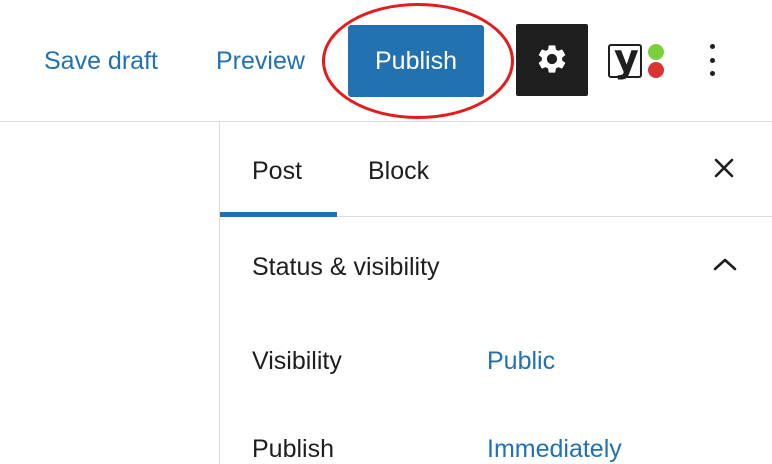 Image resolution: width=772 pixels, height=464 pixels. I want to click on publish-date-link: Immediately, so click(554, 448).